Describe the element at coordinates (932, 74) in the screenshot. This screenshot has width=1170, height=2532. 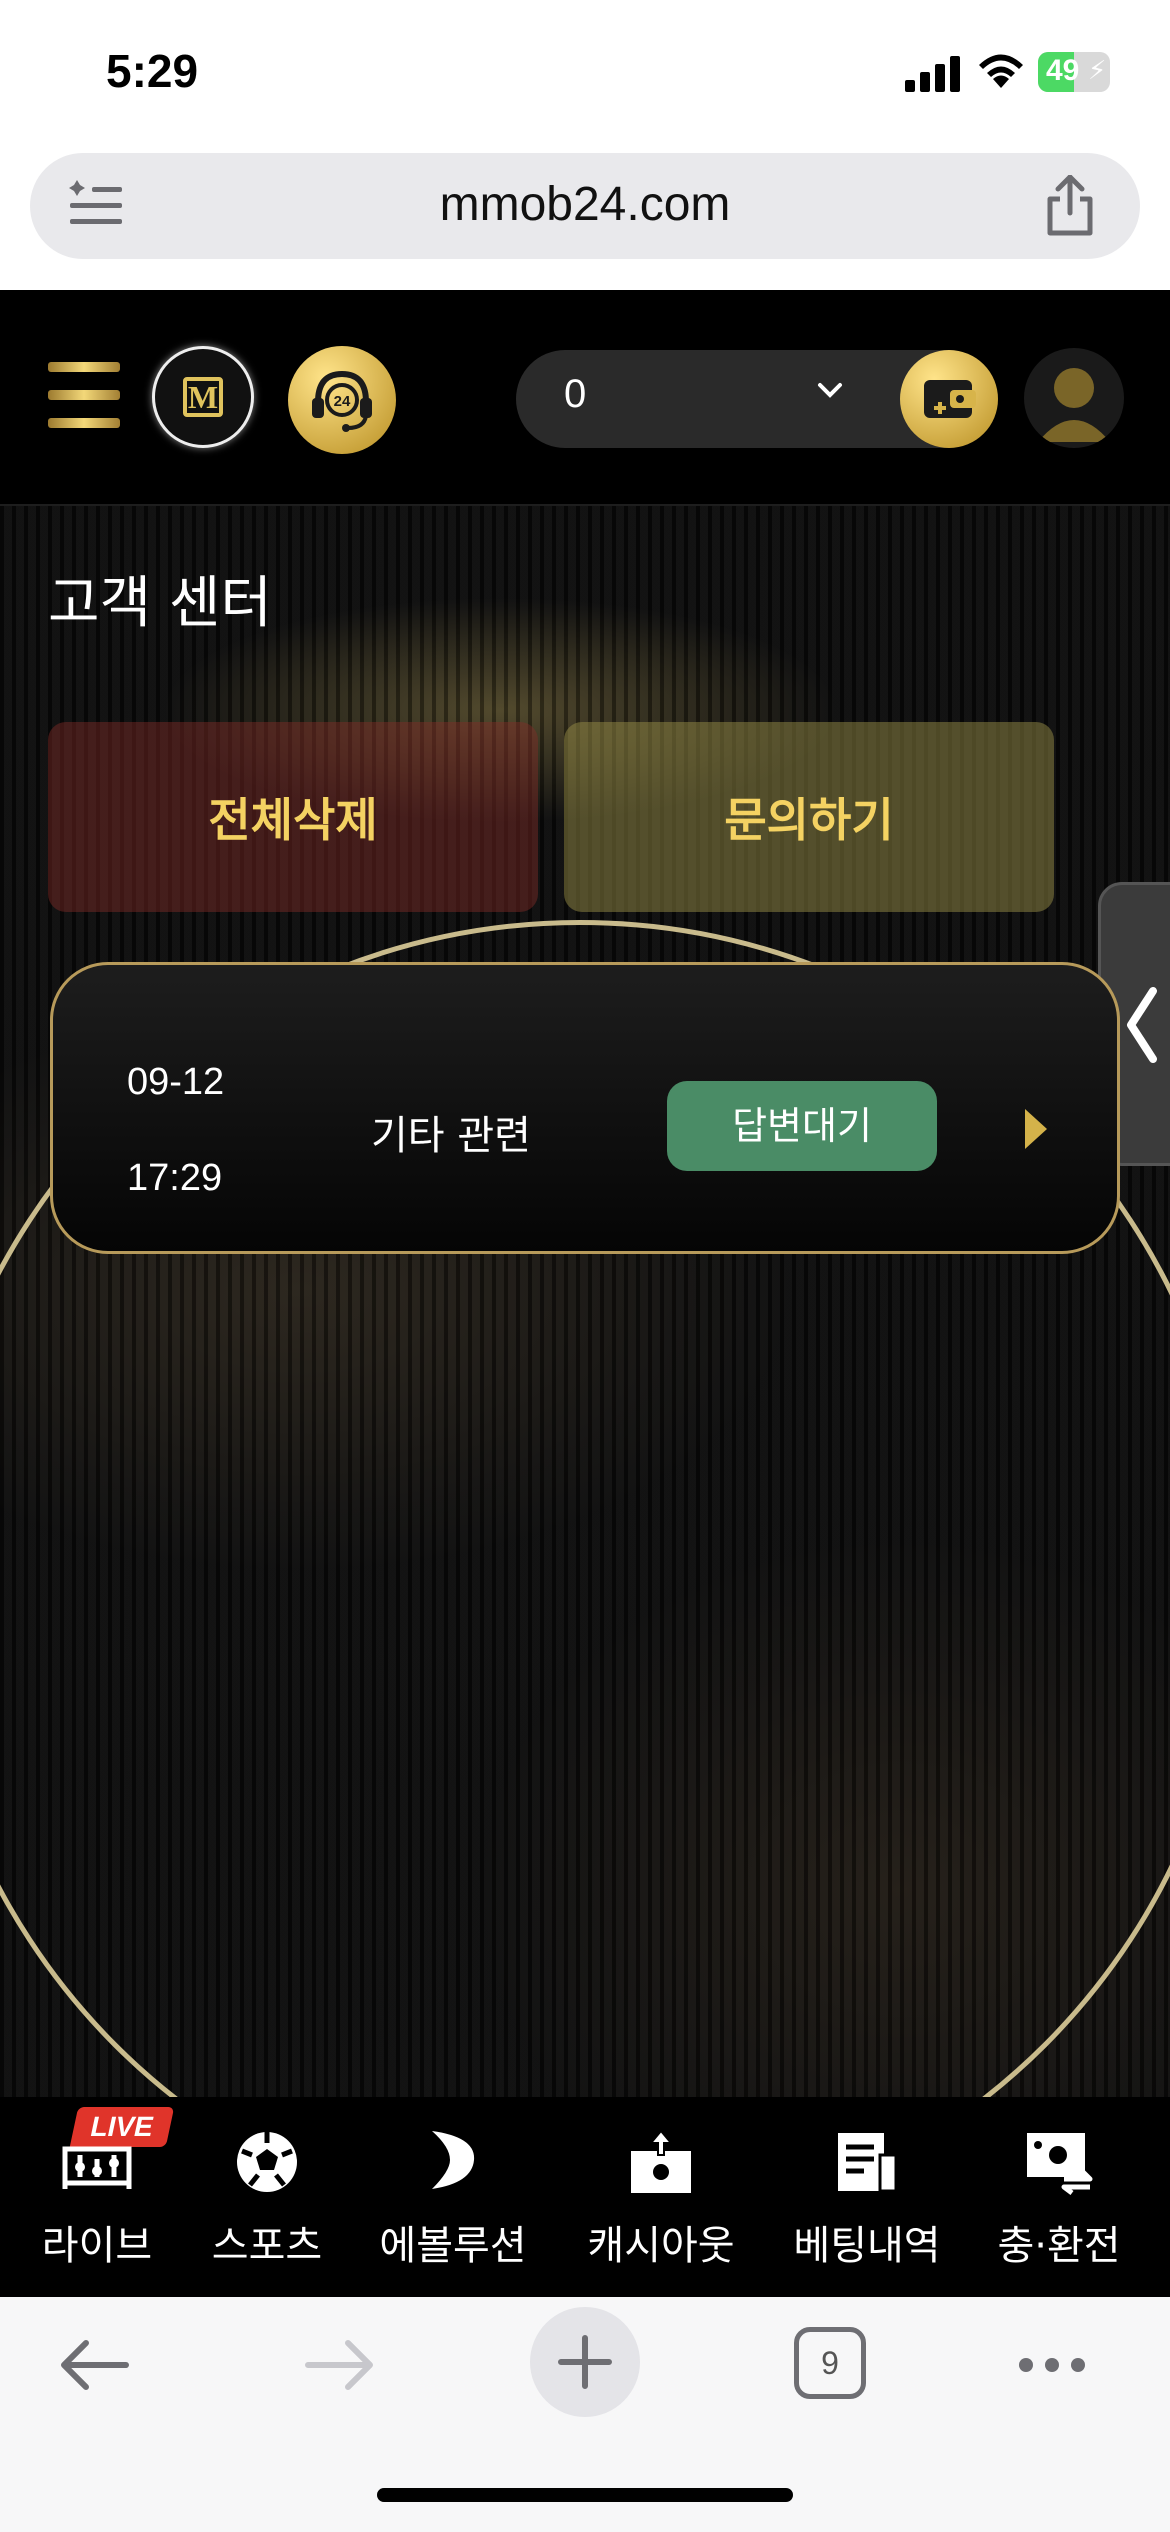
I see `cellular-signal-icon` at that location.